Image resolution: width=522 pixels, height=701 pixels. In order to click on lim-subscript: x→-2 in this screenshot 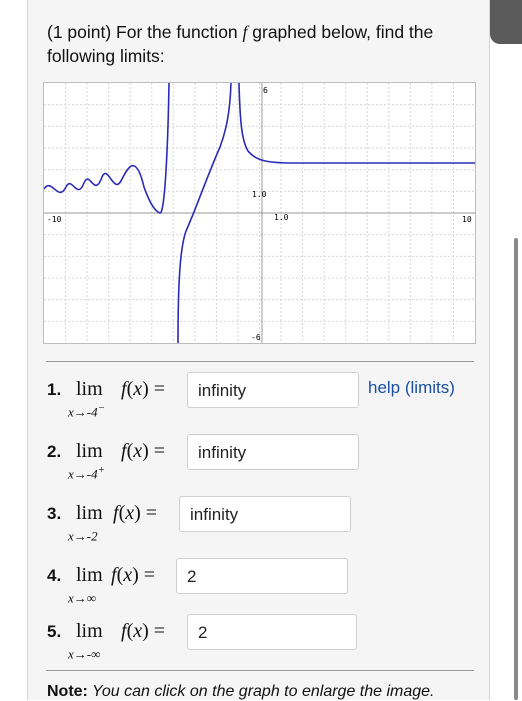, I will do `click(83, 536)`.